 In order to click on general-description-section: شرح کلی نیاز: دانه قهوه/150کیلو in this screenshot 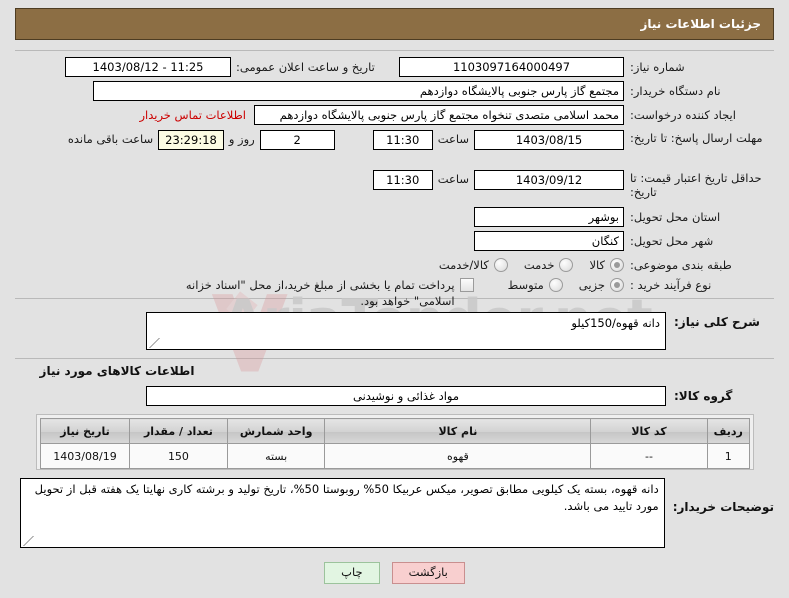, I will do `click(394, 331)`.